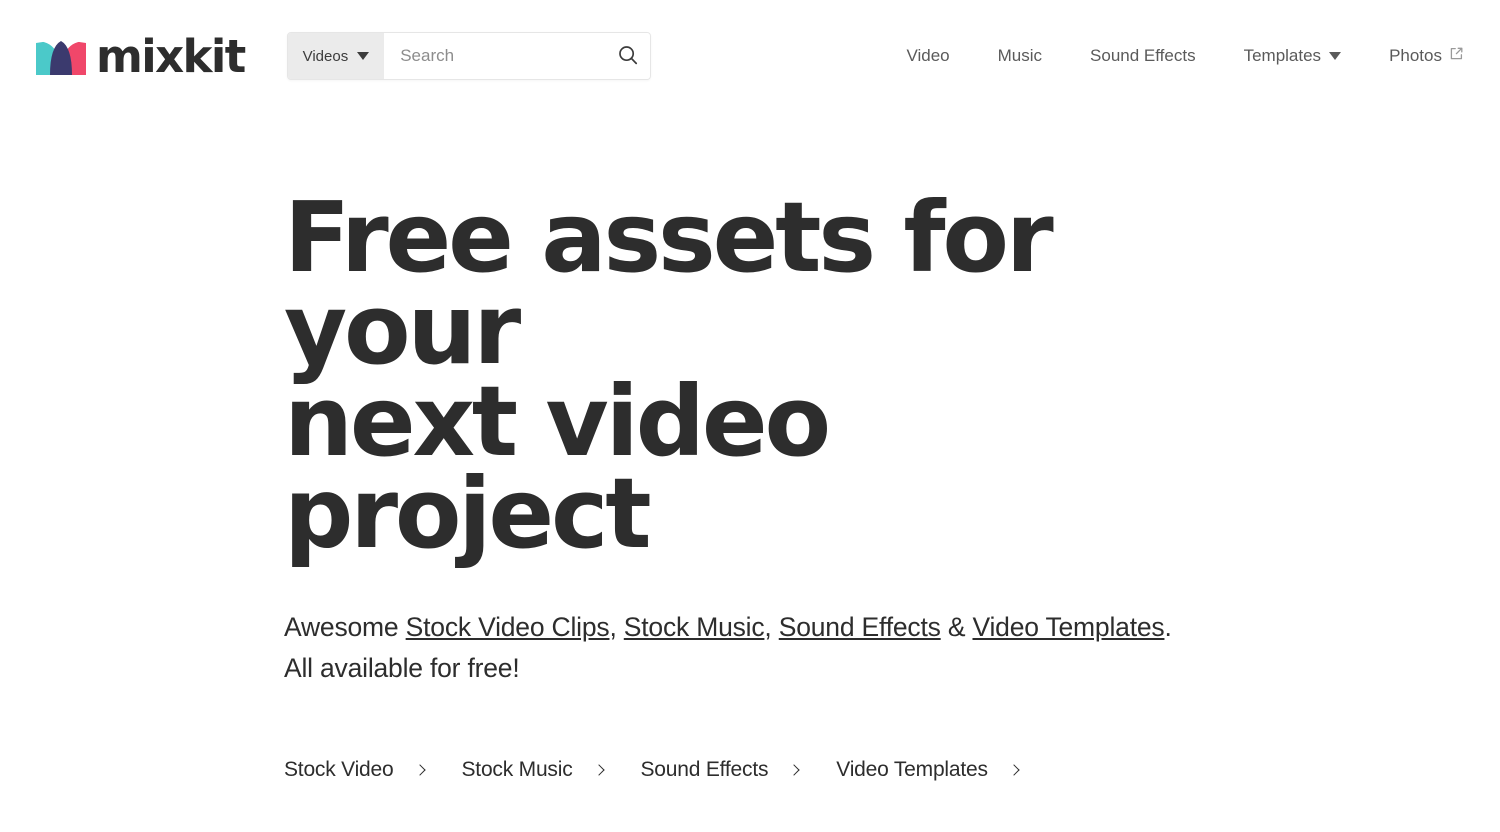 The image size is (1500, 832). I want to click on nav-item-sound-effects: Sound Effects, so click(1143, 56).